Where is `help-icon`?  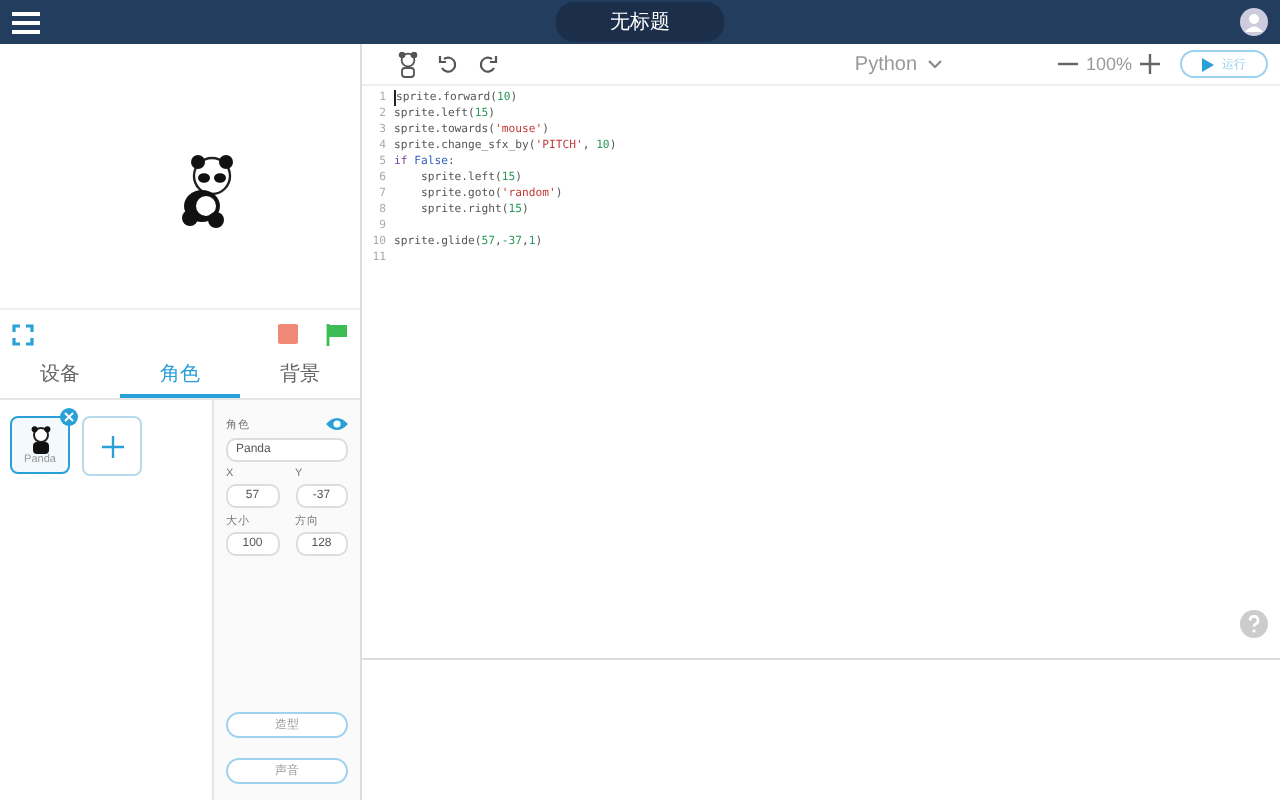
help-icon is located at coordinates (1254, 624).